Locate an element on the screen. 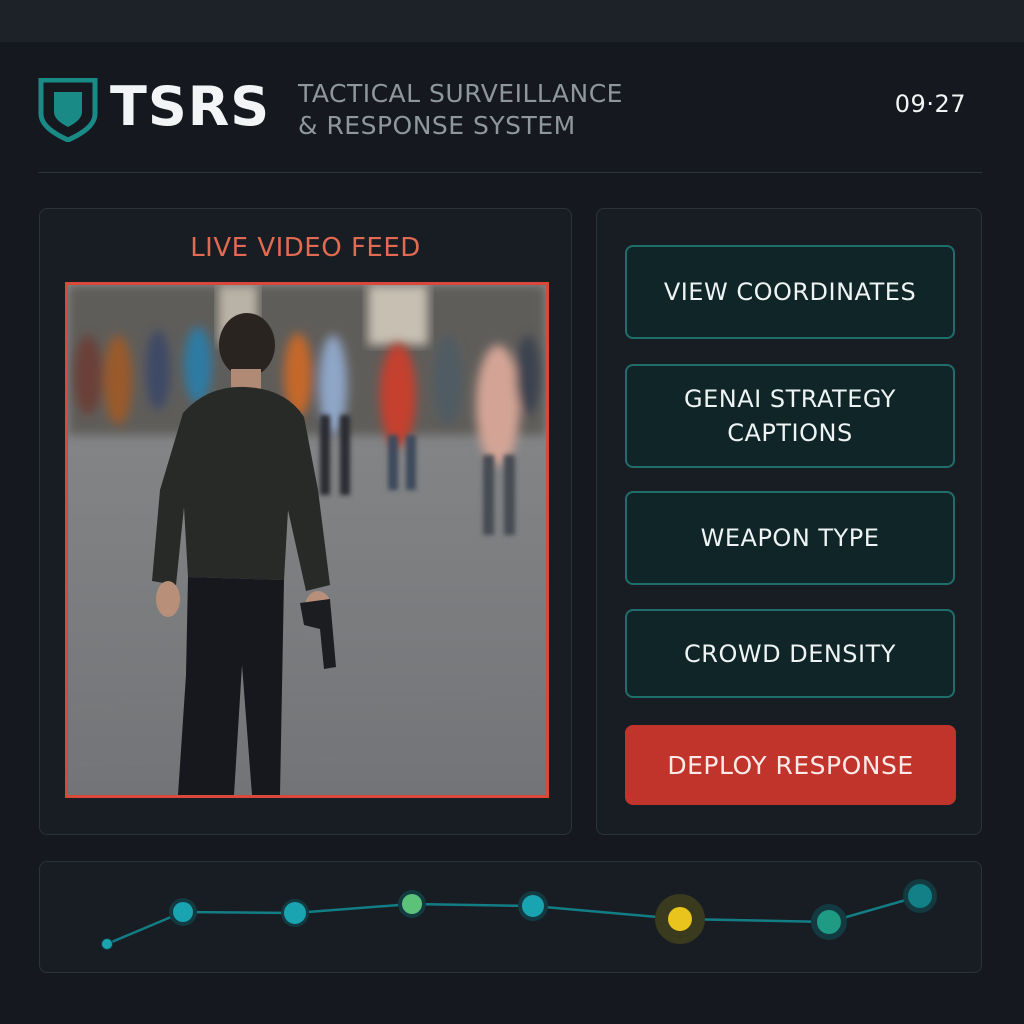  crowd-density-label: CROWD DENSITY is located at coordinates (790, 653).